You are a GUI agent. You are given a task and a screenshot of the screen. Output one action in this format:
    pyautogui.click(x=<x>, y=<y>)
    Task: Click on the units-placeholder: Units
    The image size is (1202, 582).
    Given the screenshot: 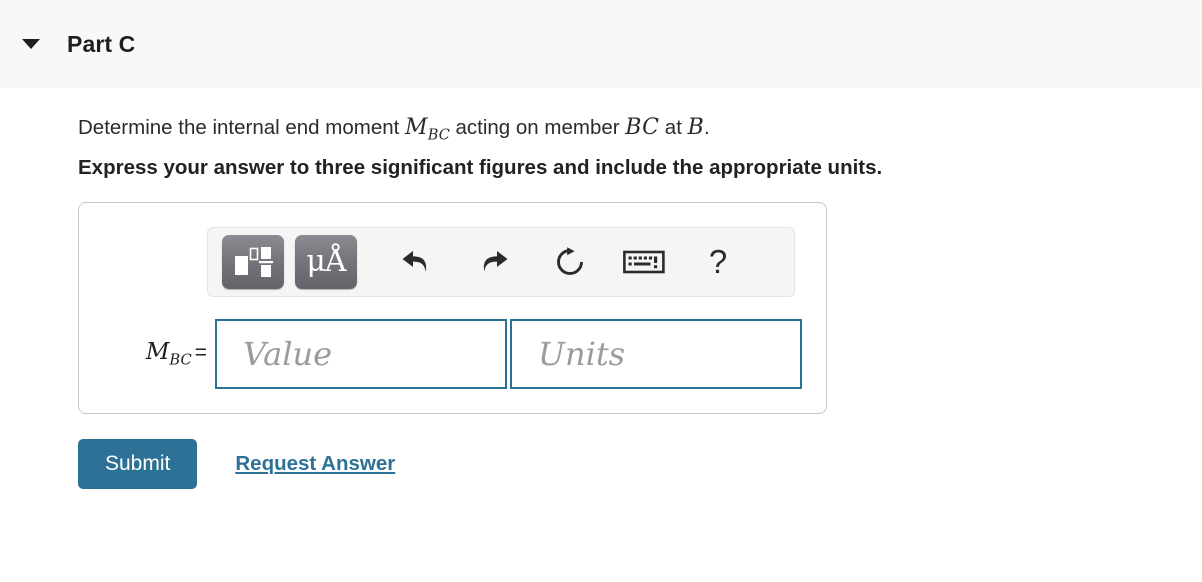 What is the action you would take?
    pyautogui.click(x=582, y=353)
    